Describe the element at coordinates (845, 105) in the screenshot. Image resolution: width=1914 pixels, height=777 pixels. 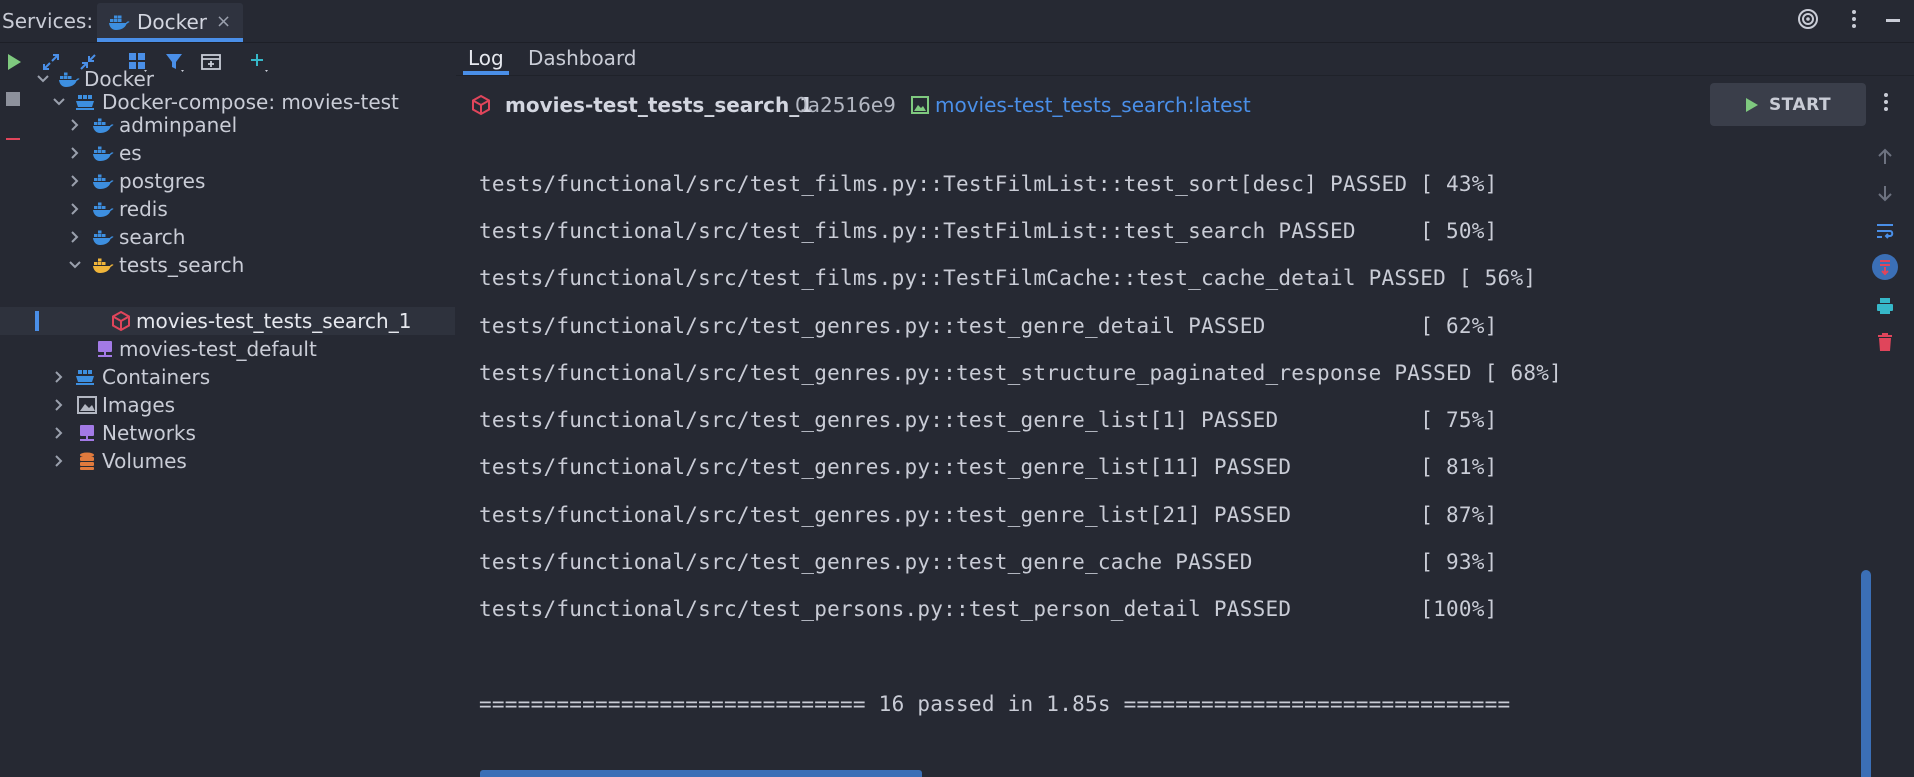
I see `container-id: 0a2516e9` at that location.